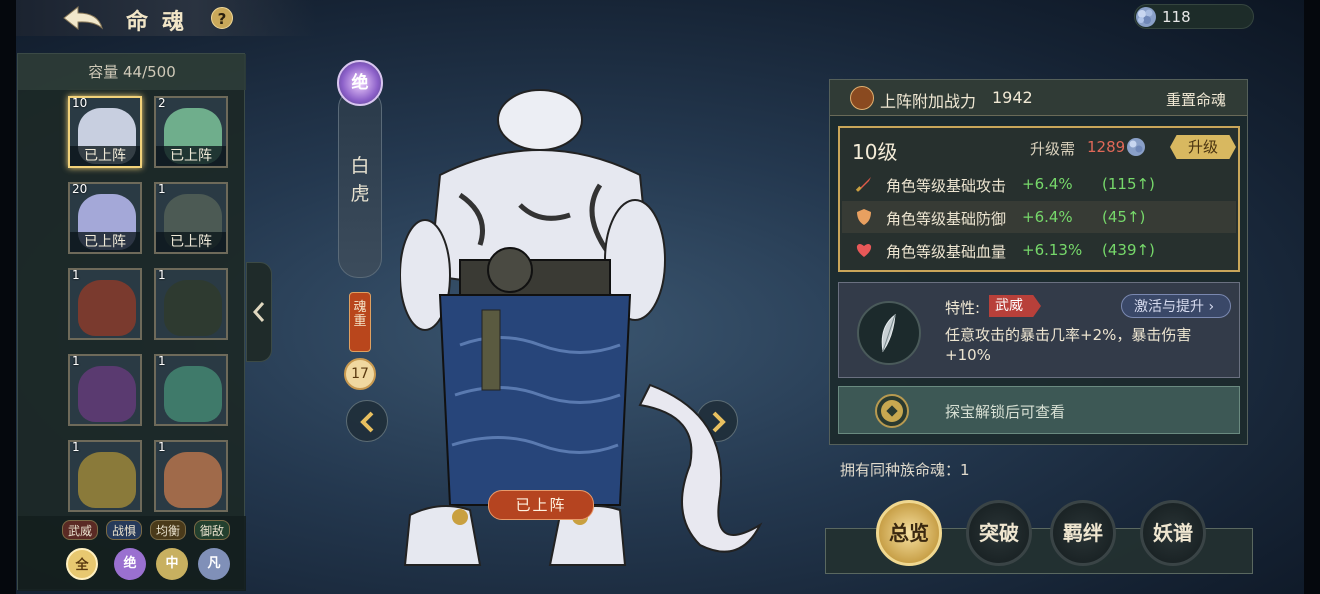  I want to click on stat-label: 角色等级基础血量, so click(946, 252).